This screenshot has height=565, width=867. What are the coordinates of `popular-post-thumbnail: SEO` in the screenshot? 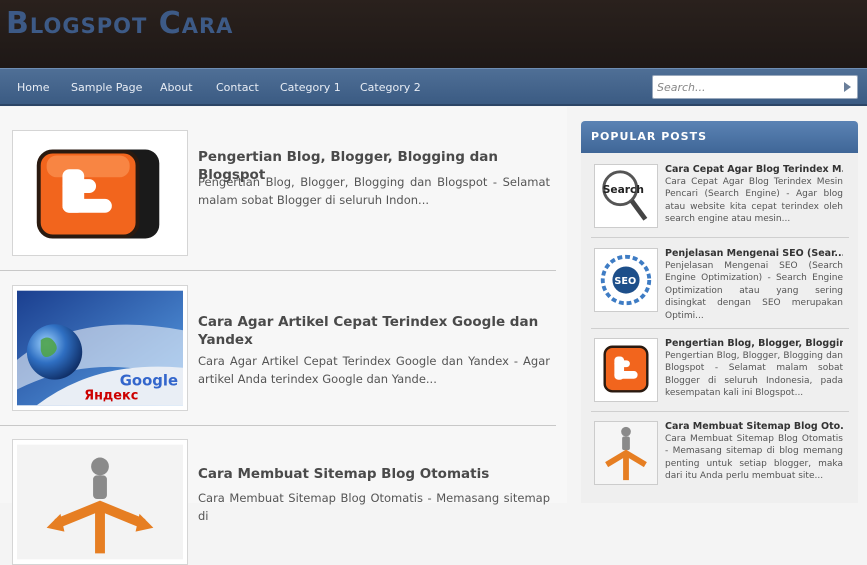 It's located at (626, 280).